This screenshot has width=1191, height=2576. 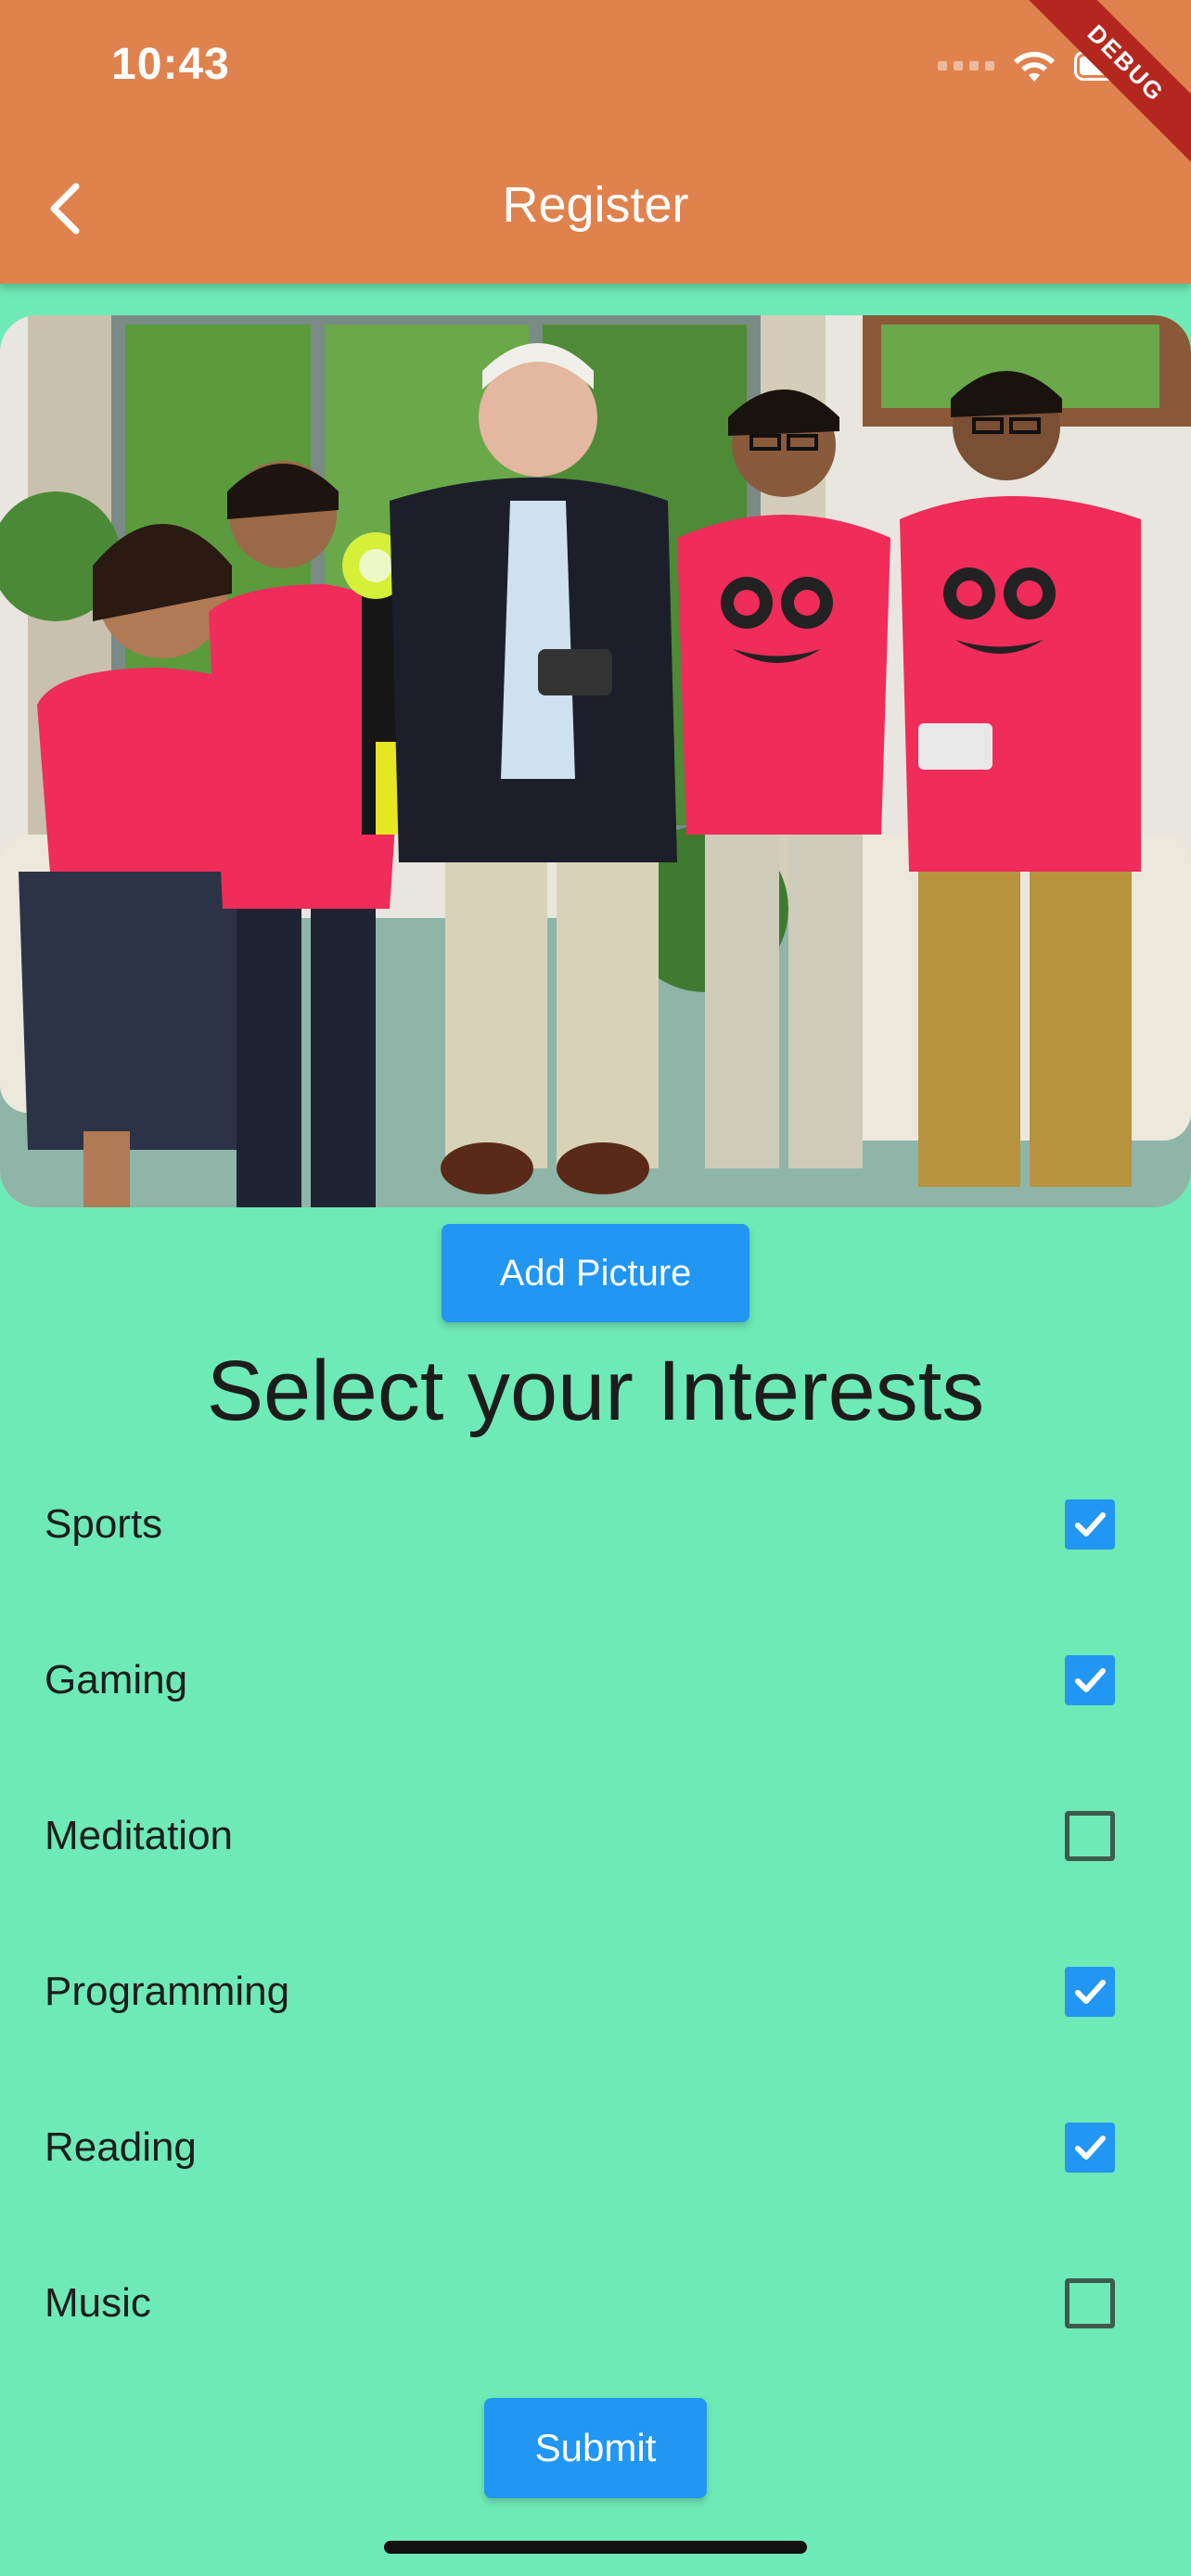 What do you see at coordinates (1091, 99) in the screenshot?
I see `debug-banner: DEBUG` at bounding box center [1091, 99].